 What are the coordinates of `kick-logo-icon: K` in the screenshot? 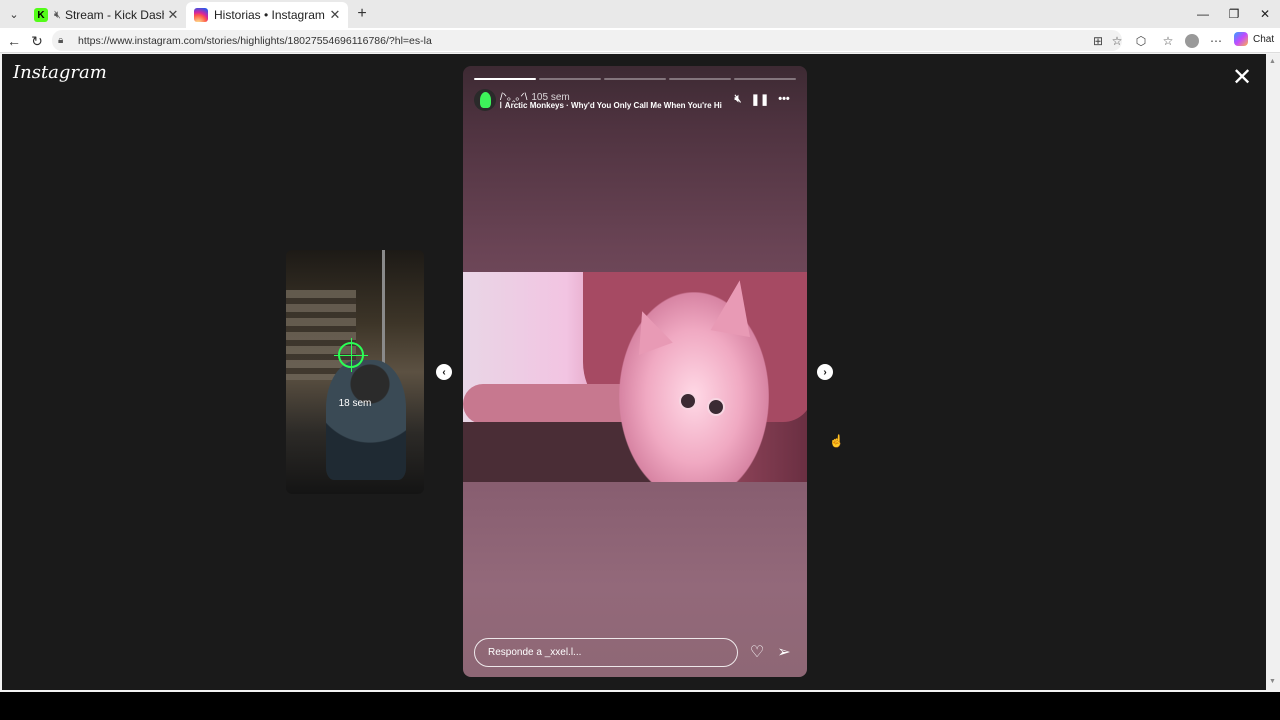 It's located at (41, 15).